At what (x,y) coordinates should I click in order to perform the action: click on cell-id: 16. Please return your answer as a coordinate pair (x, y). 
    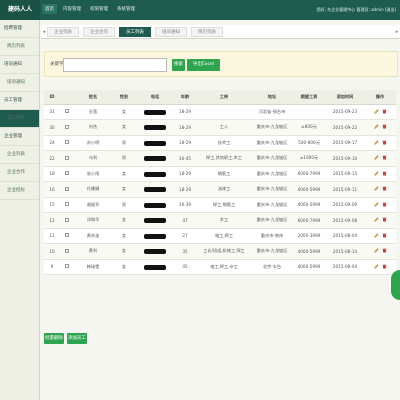
    Looking at the image, I should click on (52, 189).